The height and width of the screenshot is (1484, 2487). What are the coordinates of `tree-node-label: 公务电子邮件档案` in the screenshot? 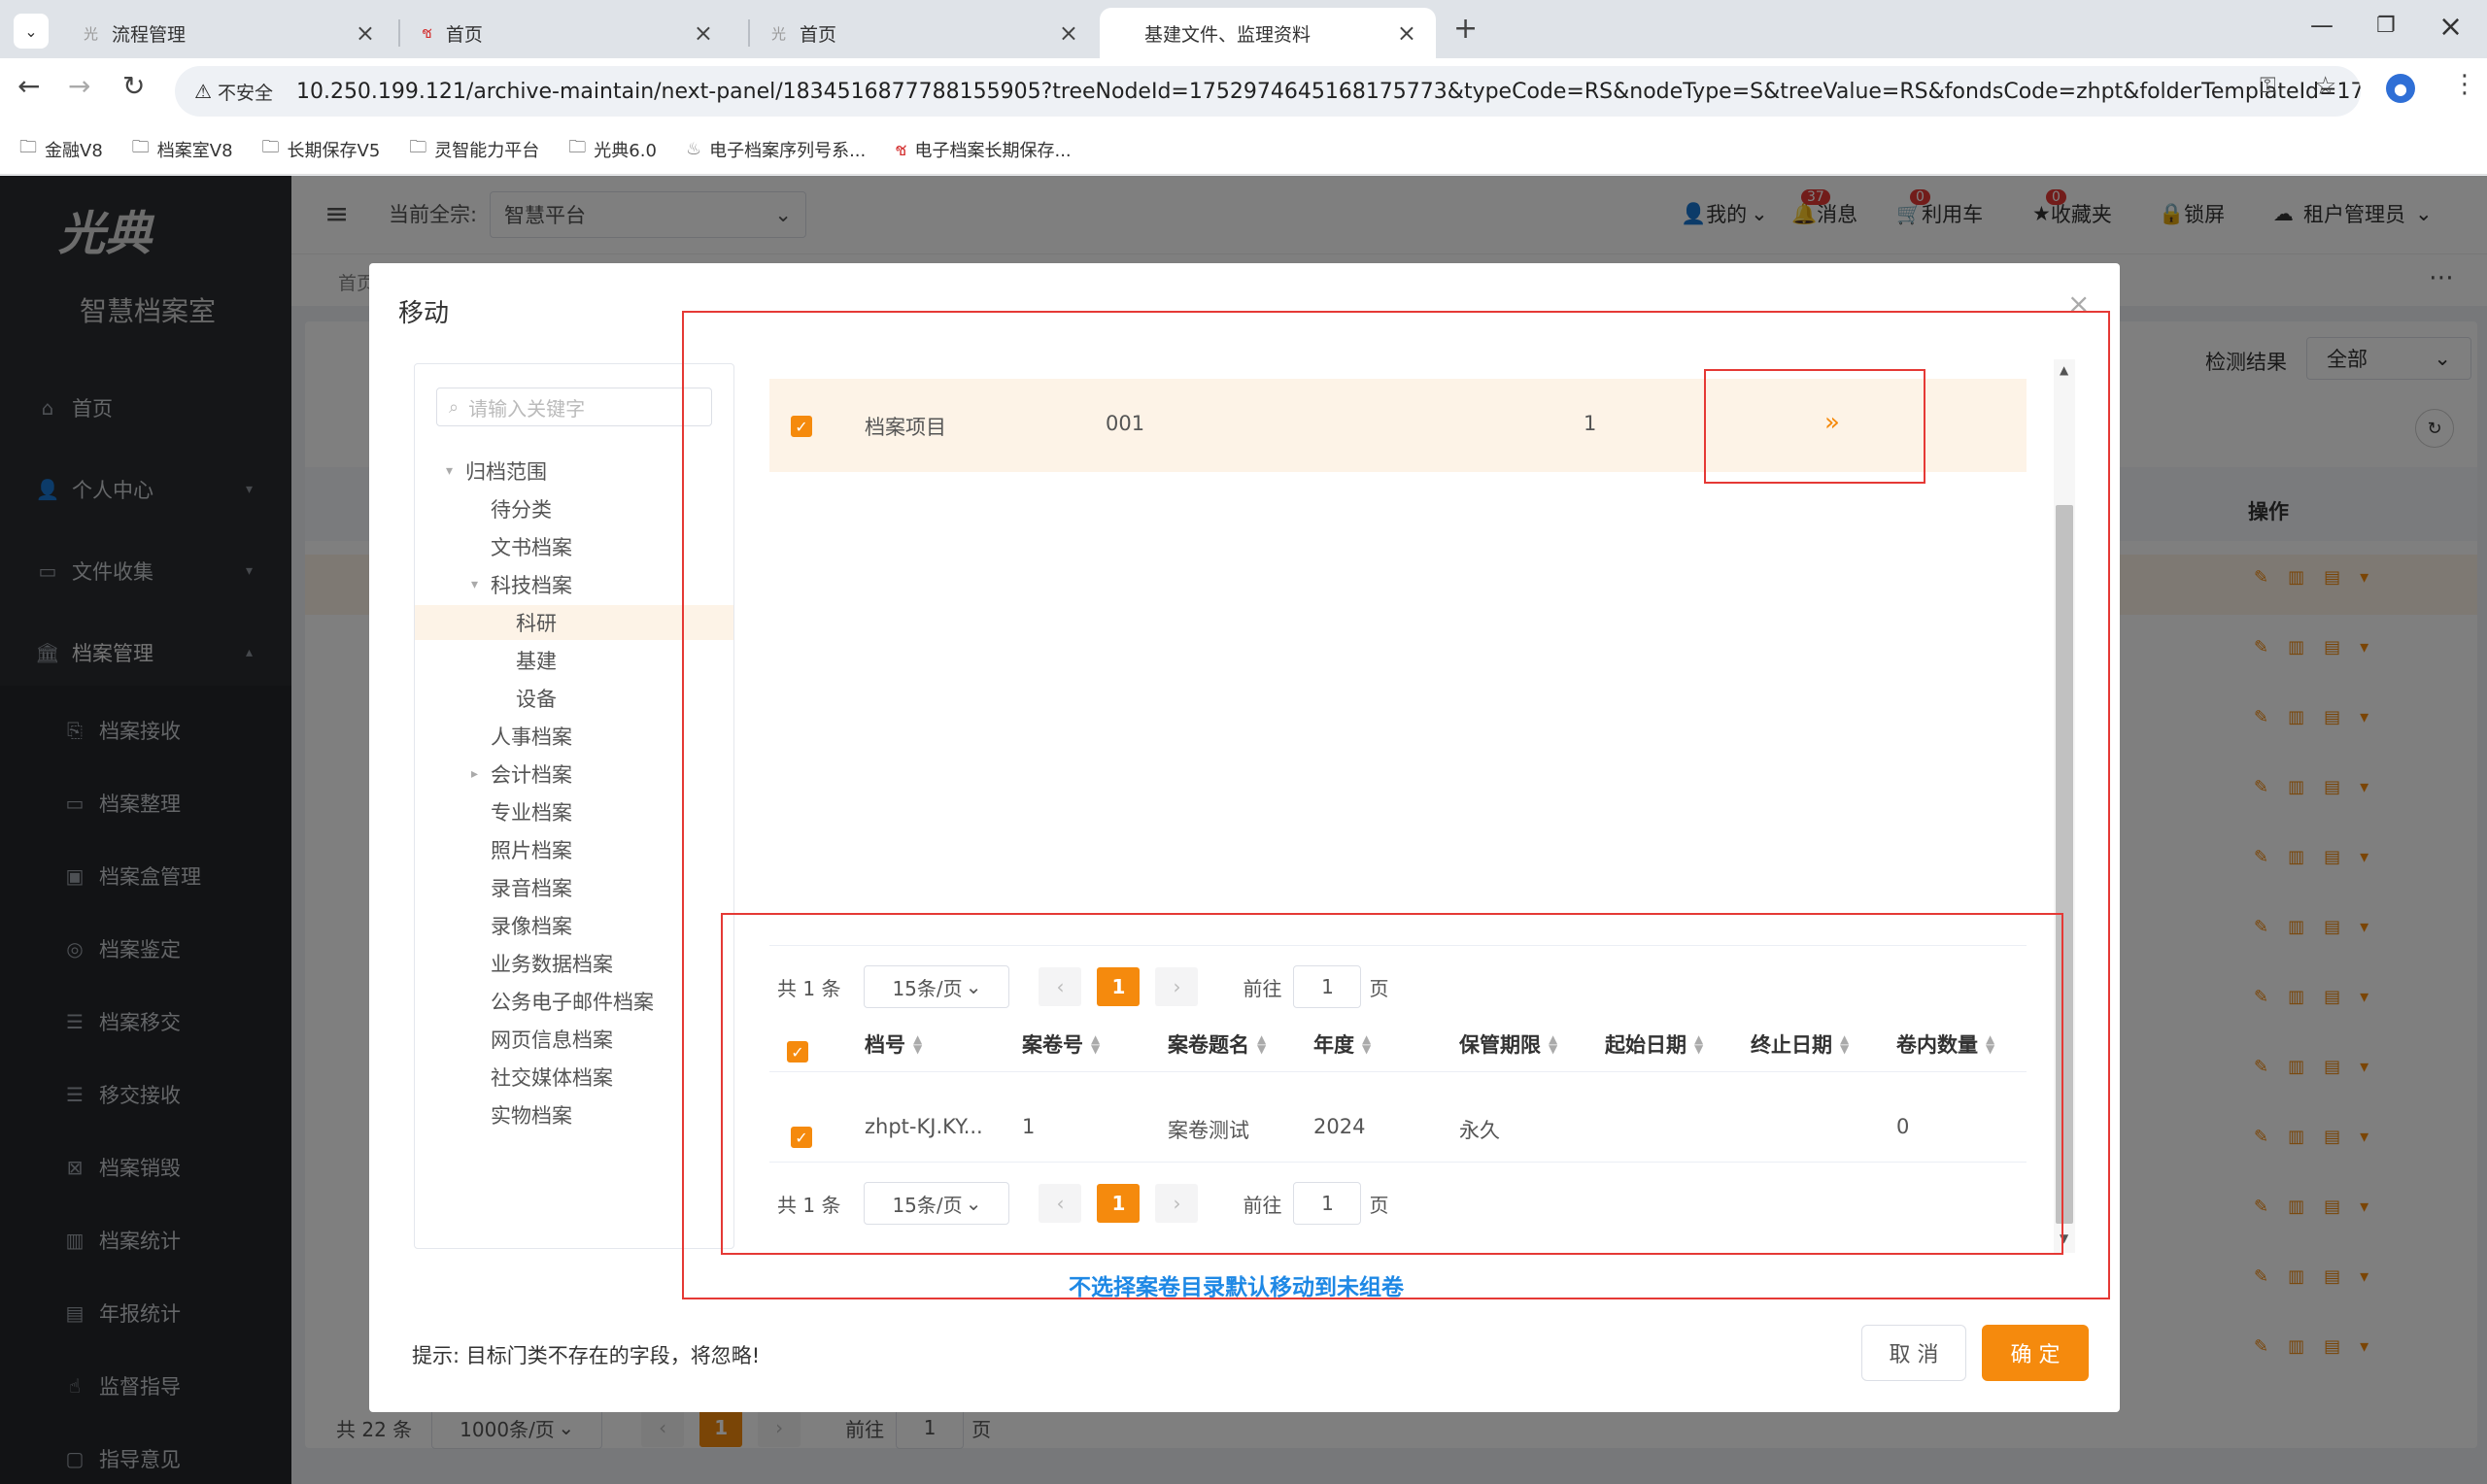 It's located at (572, 1002).